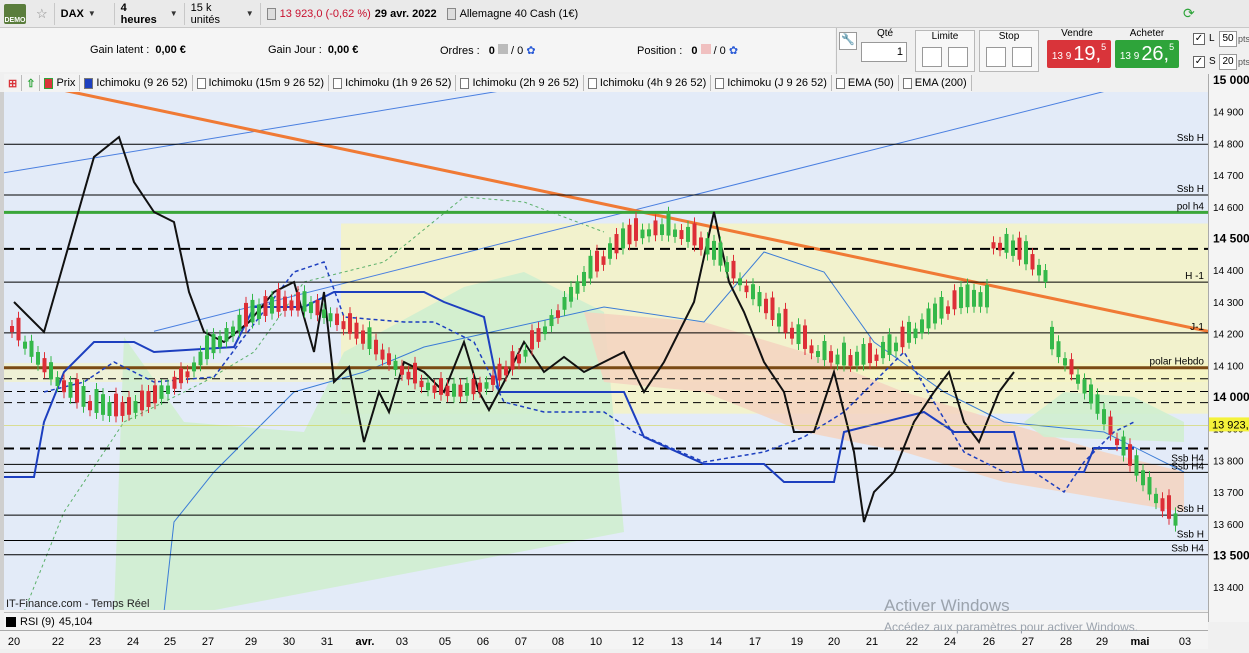 The image size is (1249, 653). Describe the element at coordinates (327, 642) in the screenshot. I see `x-tick-label: 31` at that location.